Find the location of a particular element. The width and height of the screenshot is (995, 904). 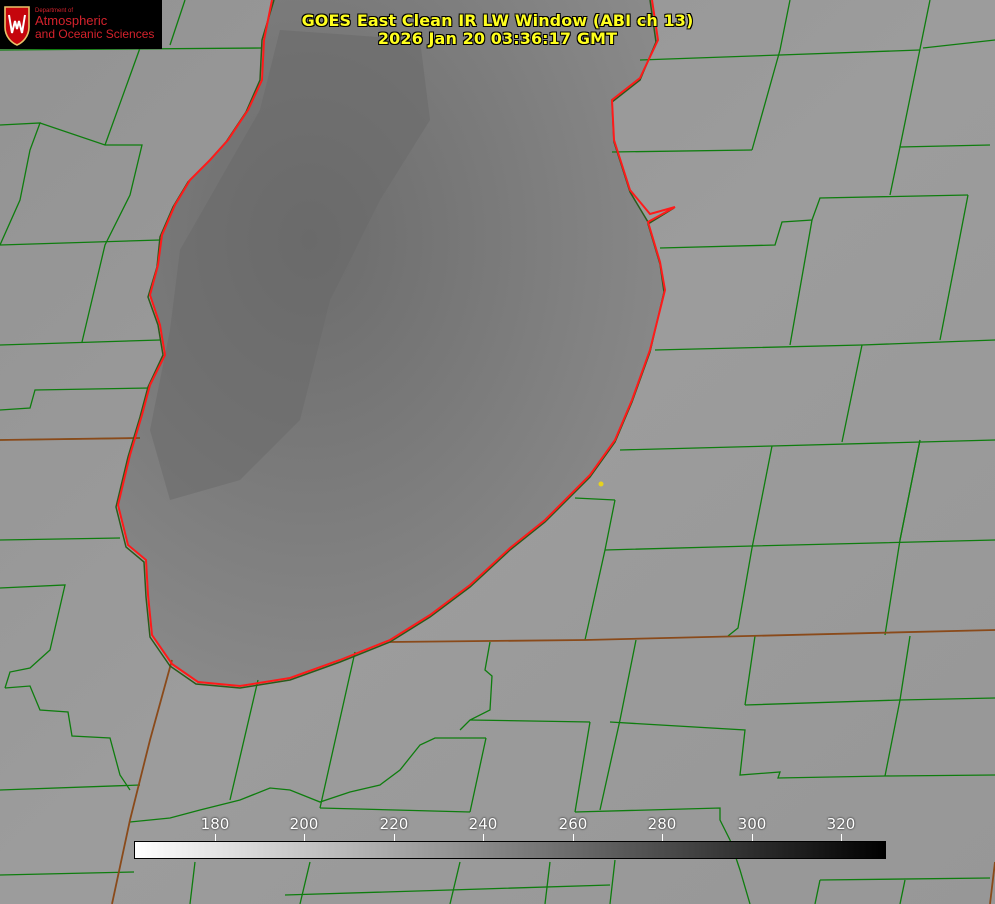

colorbar-tick-label: 320 is located at coordinates (841, 824).